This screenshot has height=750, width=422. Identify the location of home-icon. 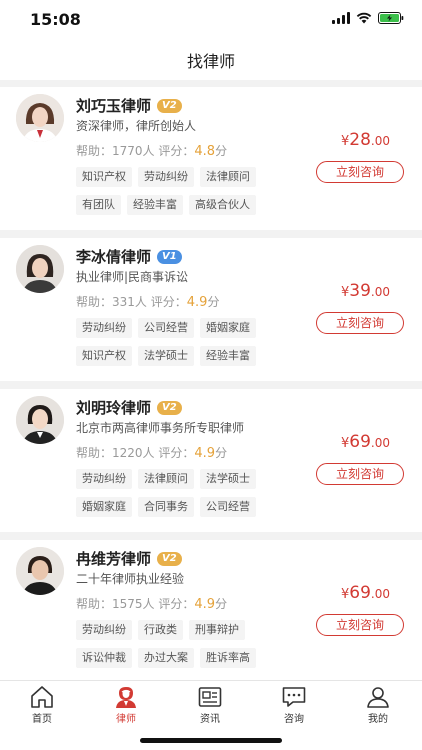
(42, 697).